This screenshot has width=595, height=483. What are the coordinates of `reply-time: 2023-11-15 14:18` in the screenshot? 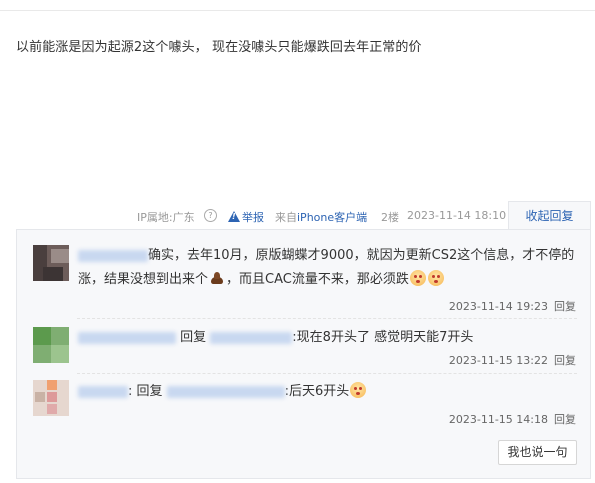 It's located at (498, 419).